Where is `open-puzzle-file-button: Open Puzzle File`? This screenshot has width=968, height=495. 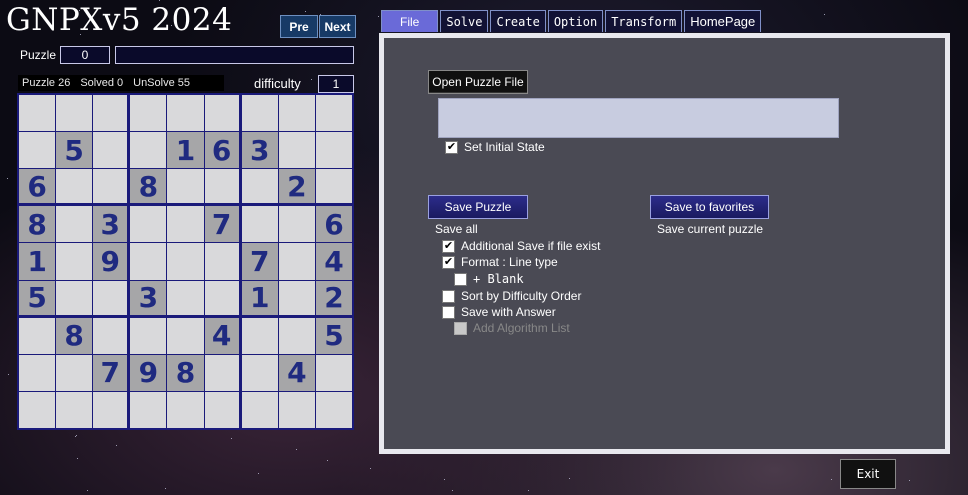 open-puzzle-file-button: Open Puzzle File is located at coordinates (478, 82).